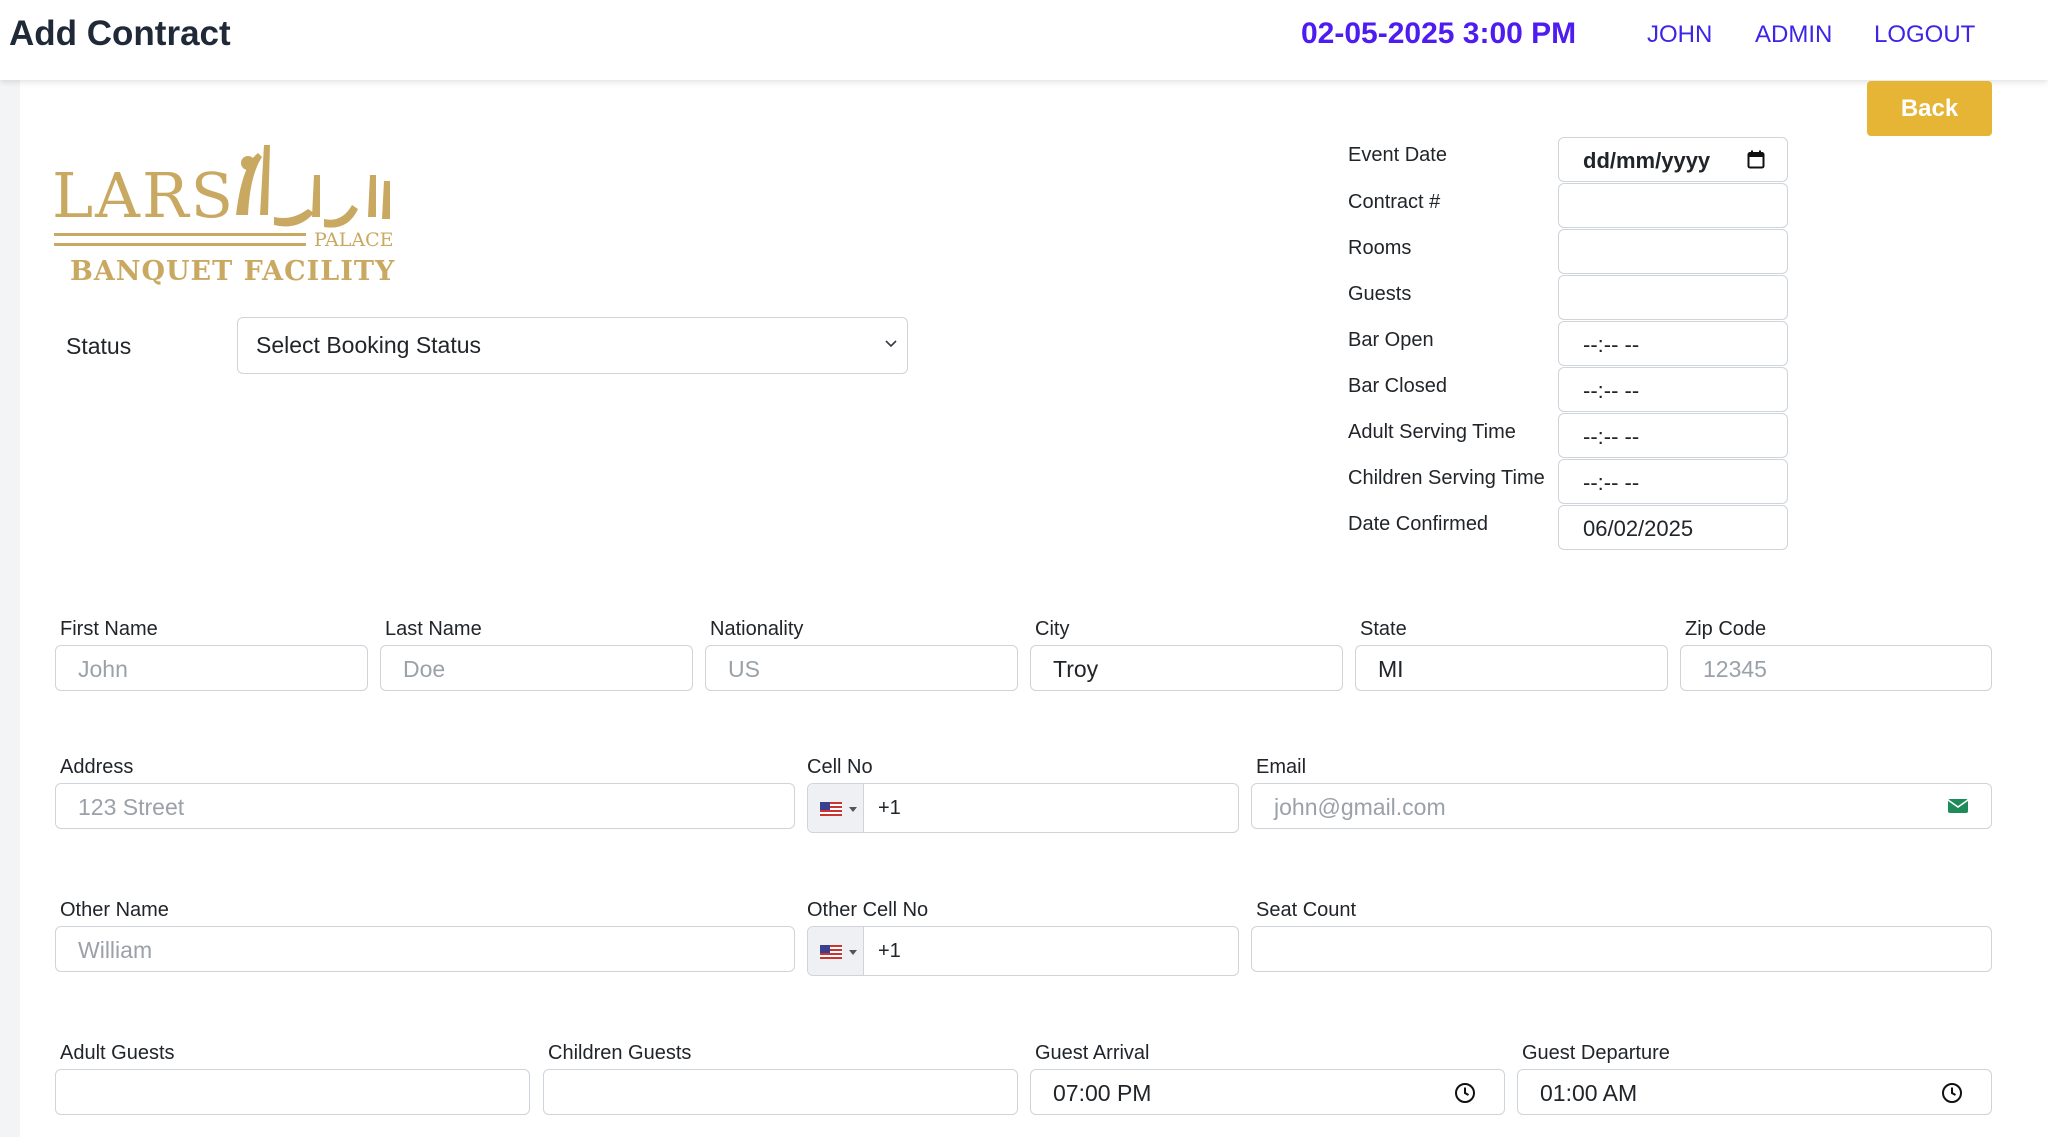  I want to click on bar-open-label: Bar Open, so click(1391, 340).